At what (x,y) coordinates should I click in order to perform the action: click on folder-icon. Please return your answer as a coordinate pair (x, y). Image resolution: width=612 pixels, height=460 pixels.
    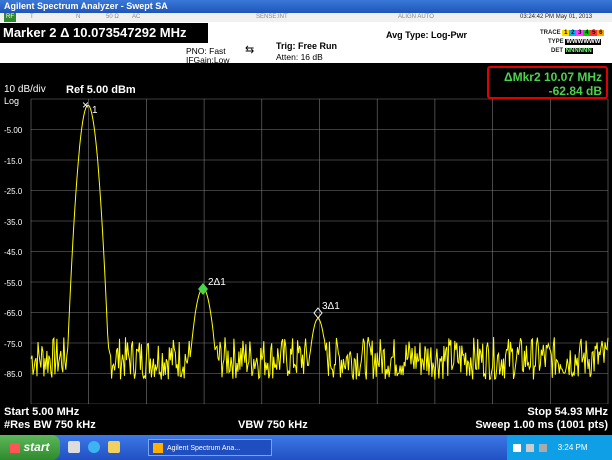
    Looking at the image, I should click on (114, 447).